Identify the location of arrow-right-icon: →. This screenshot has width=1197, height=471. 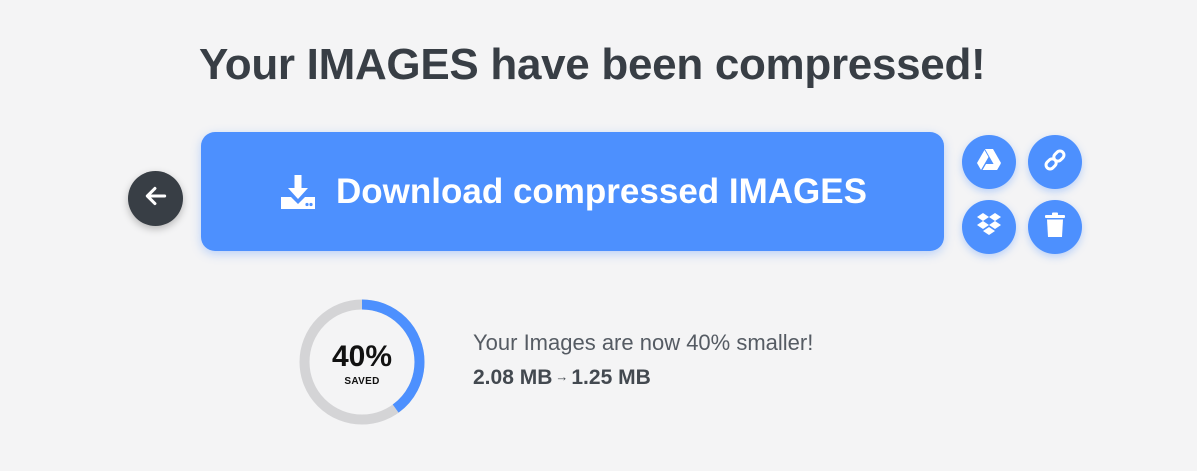
(562, 376).